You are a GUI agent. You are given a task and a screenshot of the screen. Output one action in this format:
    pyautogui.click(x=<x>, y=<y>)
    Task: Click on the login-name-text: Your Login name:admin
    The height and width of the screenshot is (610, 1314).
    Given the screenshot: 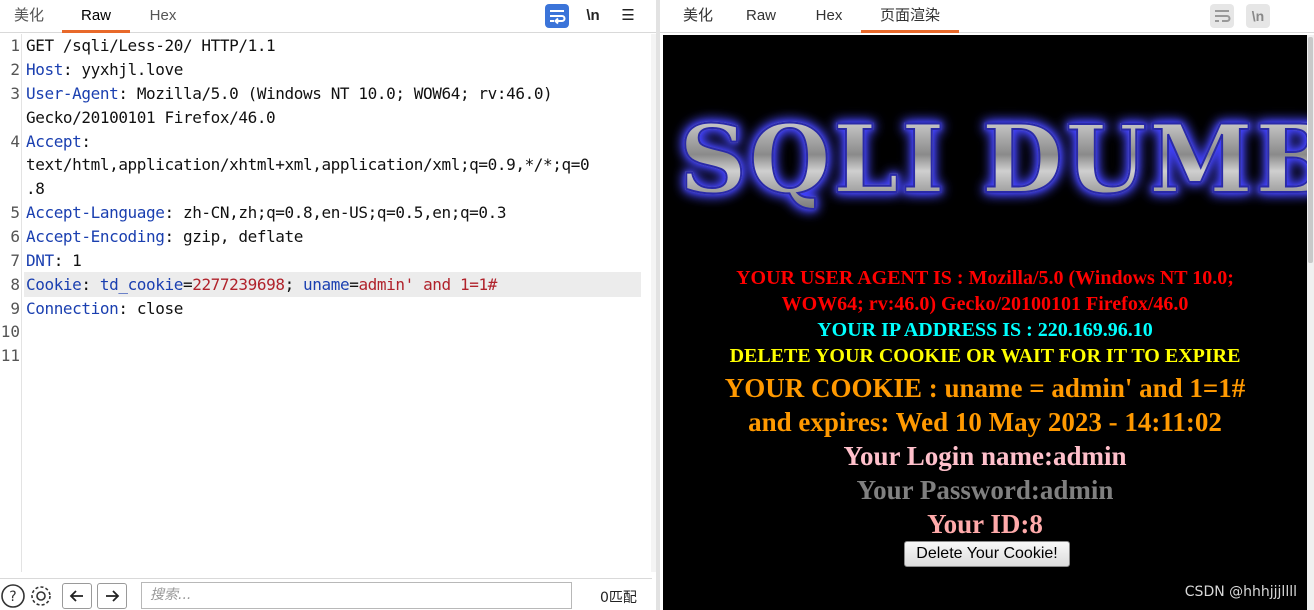 What is the action you would take?
    pyautogui.click(x=985, y=456)
    